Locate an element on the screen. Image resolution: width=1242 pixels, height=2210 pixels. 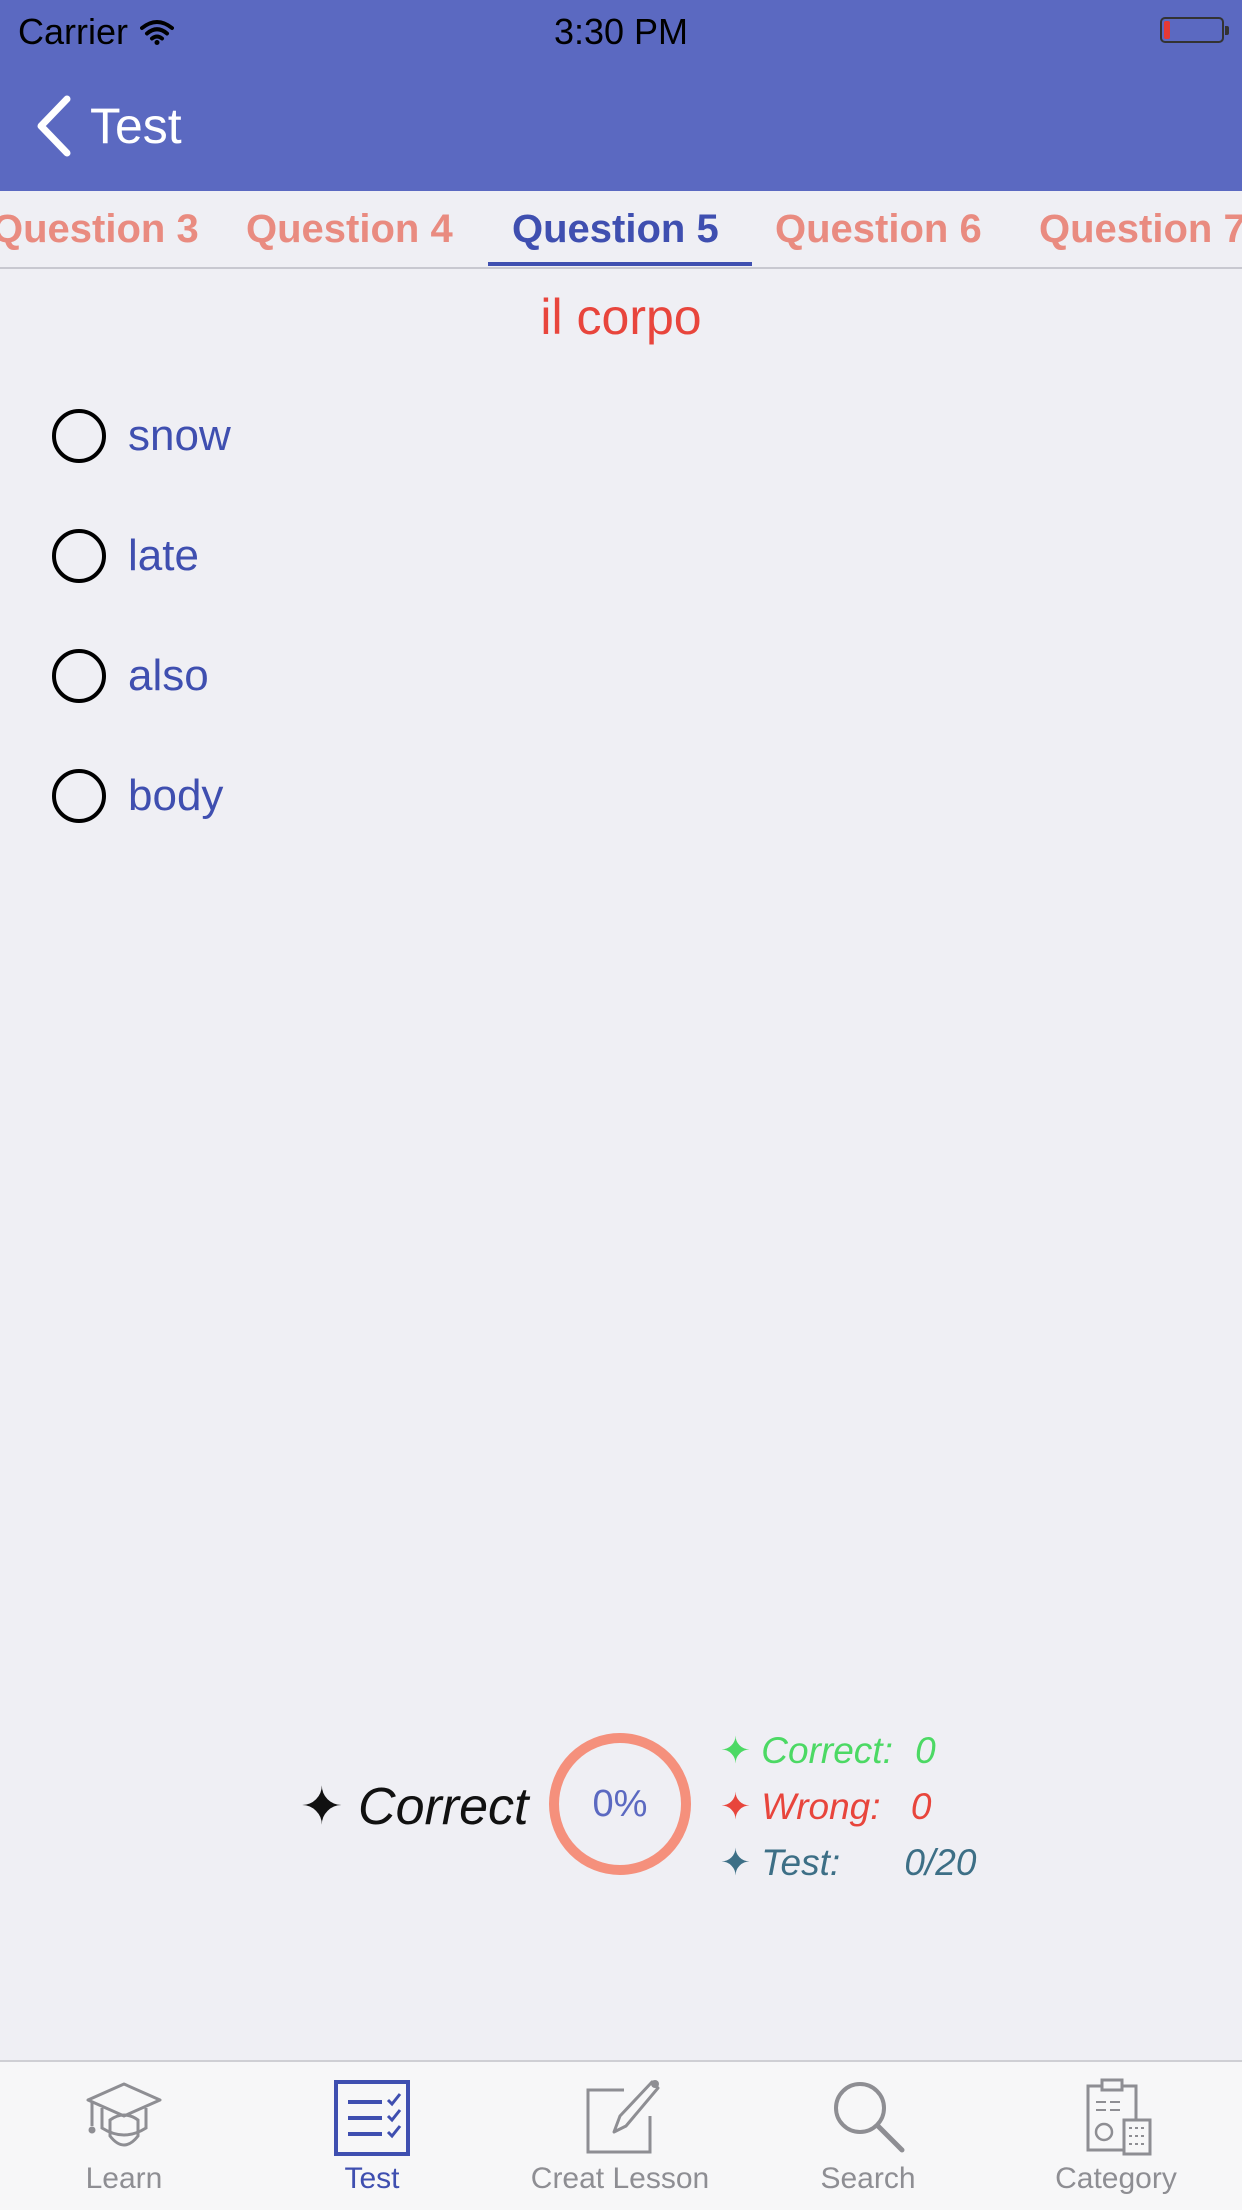
tab-label: Creat Lesson is located at coordinates (620, 2178).